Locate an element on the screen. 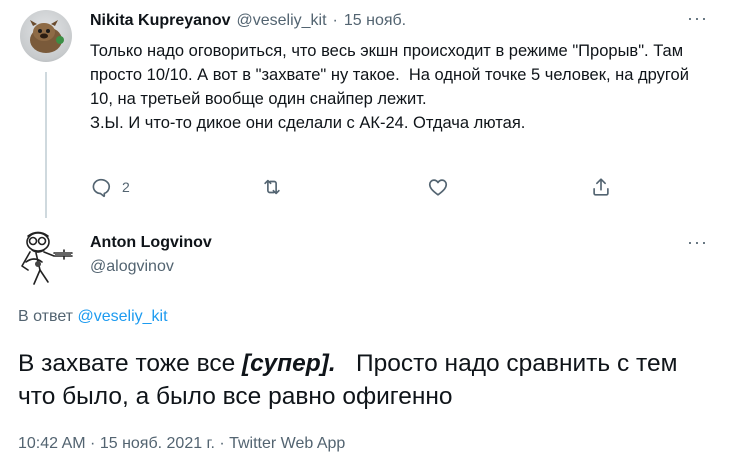 This screenshot has height=472, width=730. tweet-date: 15 нояб. is located at coordinates (375, 21).